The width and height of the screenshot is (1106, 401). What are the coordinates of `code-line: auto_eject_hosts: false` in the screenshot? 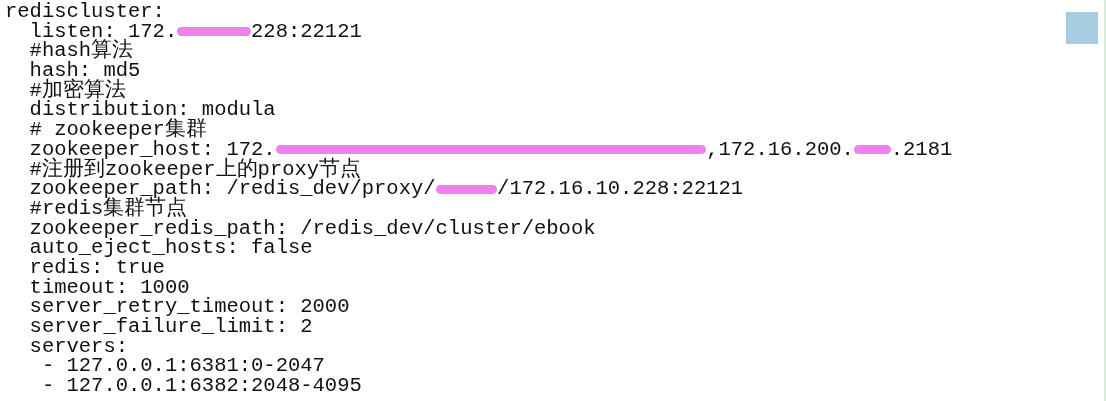 It's located at (170, 248).